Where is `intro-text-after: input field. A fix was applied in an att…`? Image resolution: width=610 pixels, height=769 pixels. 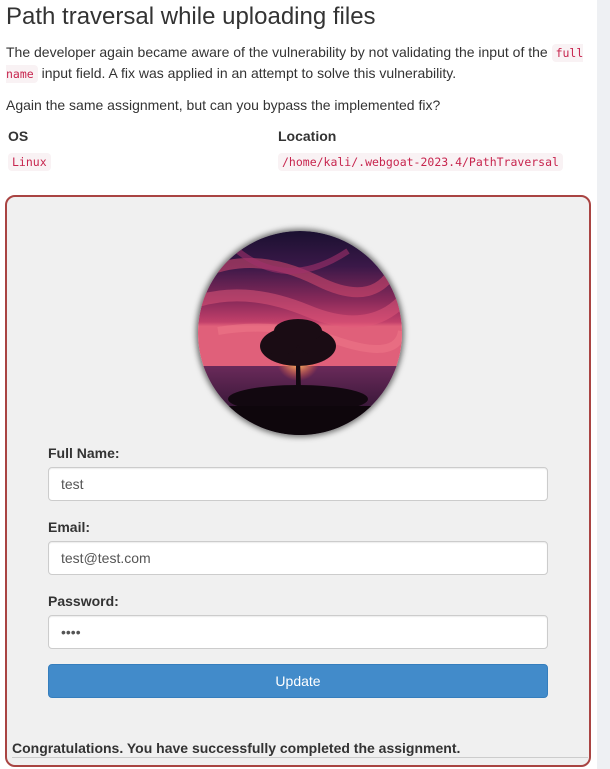 intro-text-after: input field. A fix was applied in an att… is located at coordinates (247, 73).